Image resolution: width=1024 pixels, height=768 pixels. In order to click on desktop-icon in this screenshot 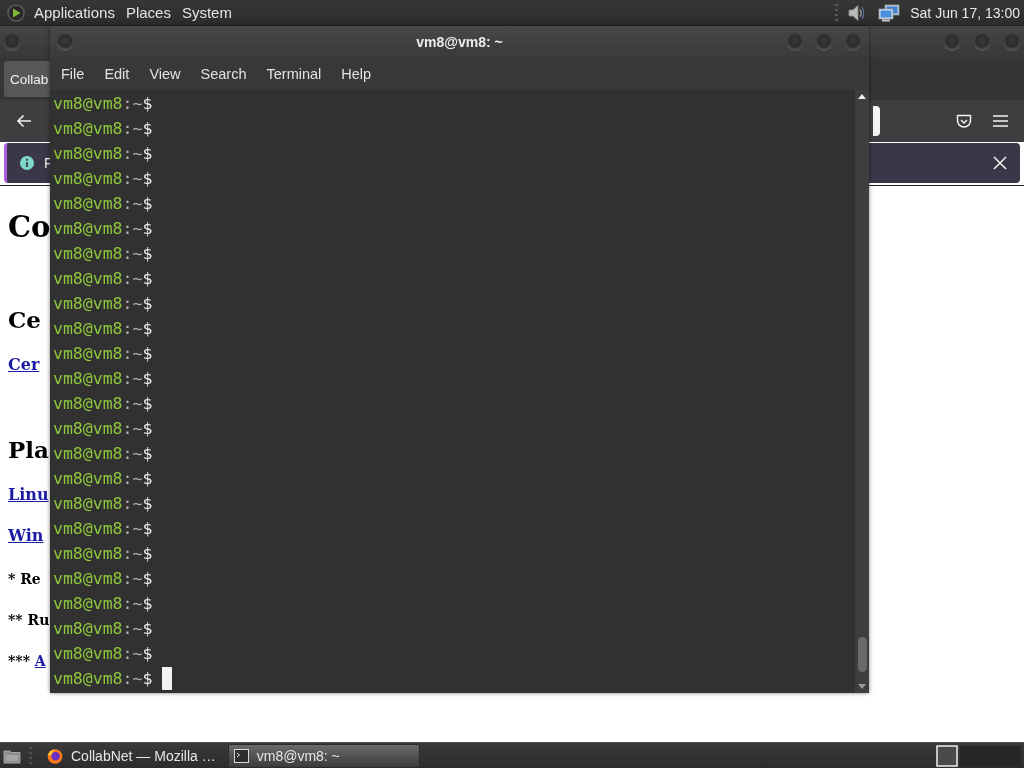, I will do `click(12, 755)`.